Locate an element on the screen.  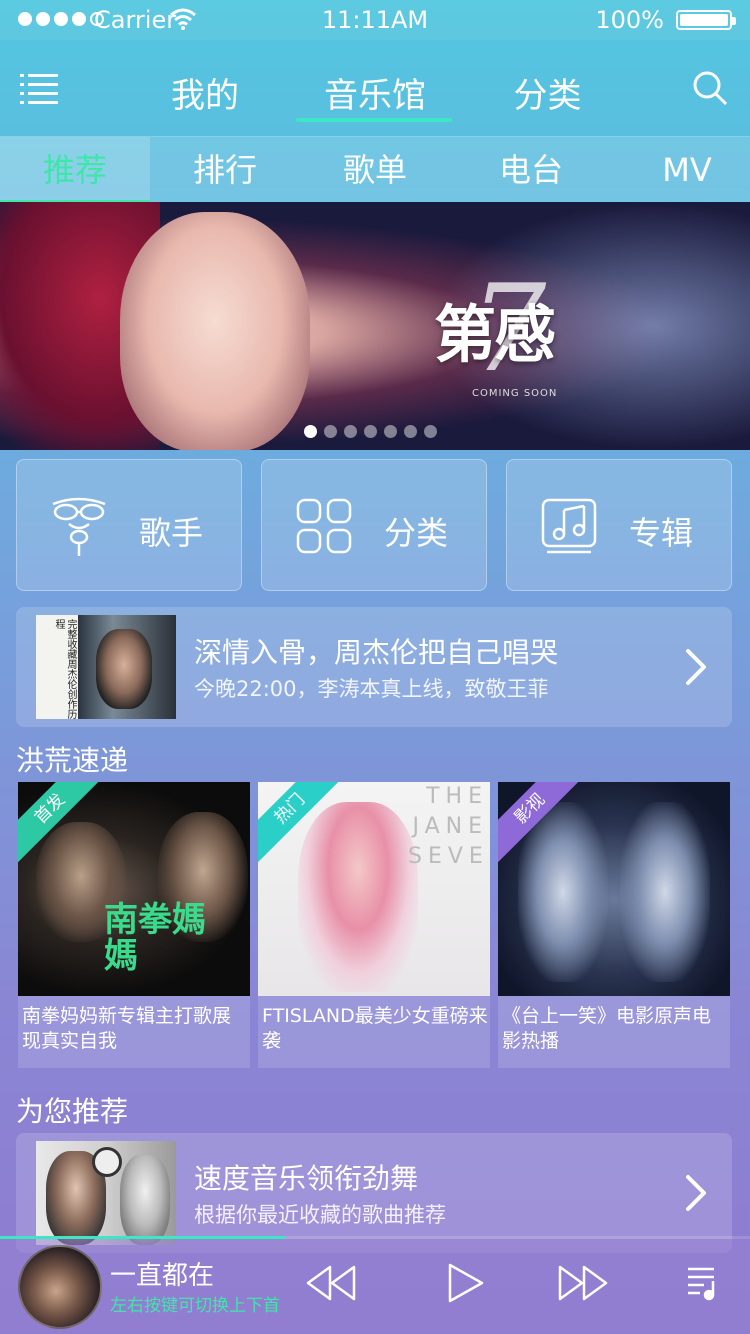
tab-music-hall: 音乐馆 is located at coordinates (375, 92).